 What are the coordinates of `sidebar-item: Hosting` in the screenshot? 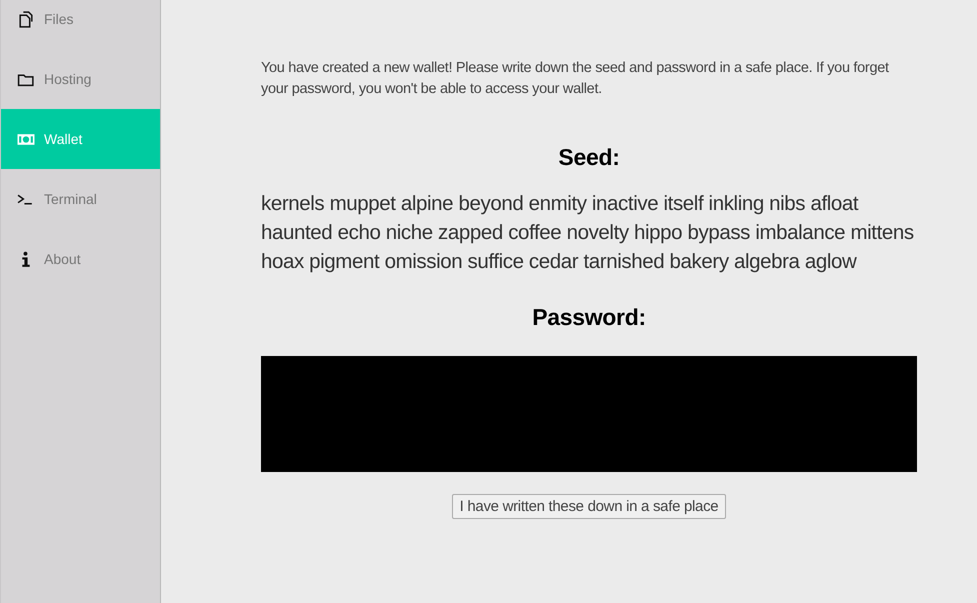 It's located at (80, 79).